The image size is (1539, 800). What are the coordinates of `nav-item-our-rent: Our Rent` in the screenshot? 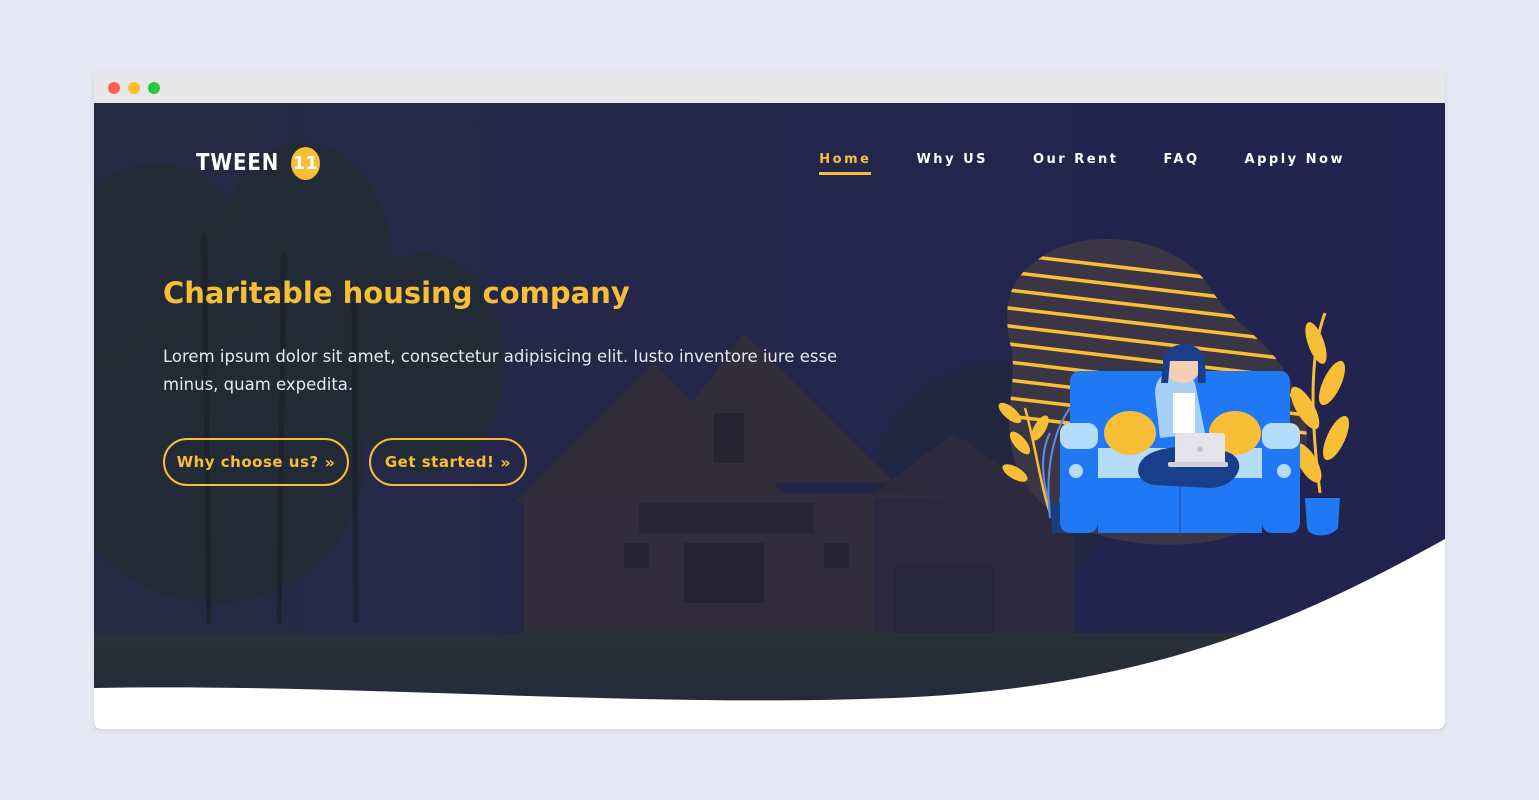 It's located at (1076, 163).